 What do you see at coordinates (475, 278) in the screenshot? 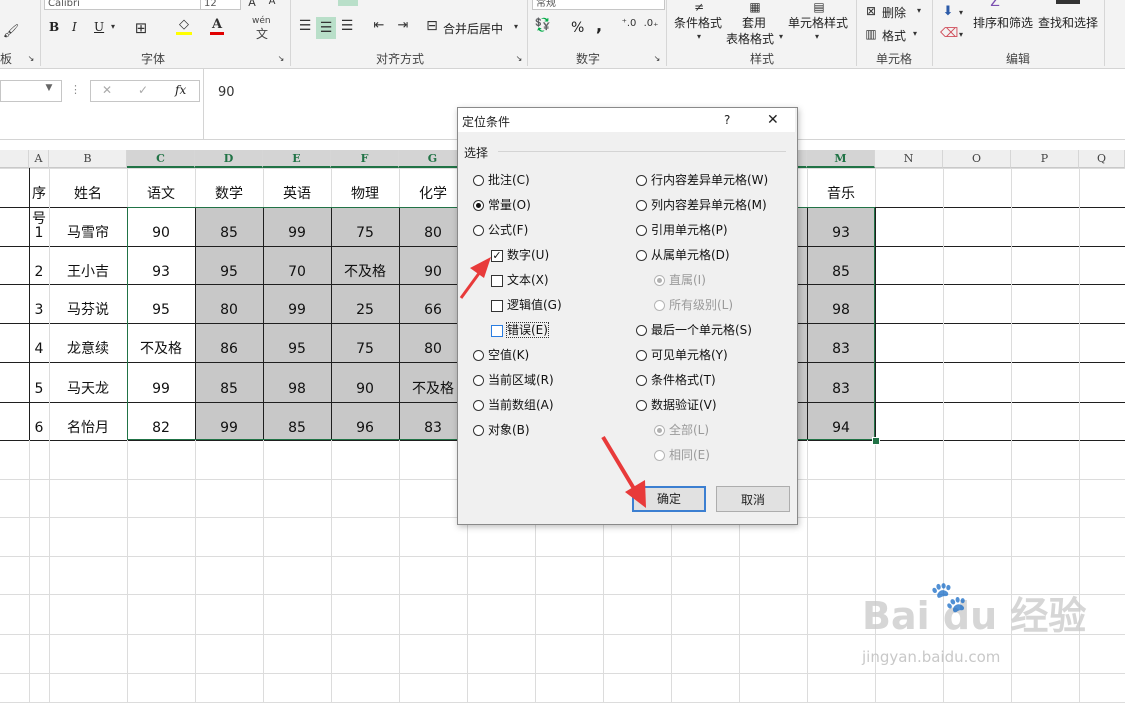
I see `arrow-to-number-icon` at bounding box center [475, 278].